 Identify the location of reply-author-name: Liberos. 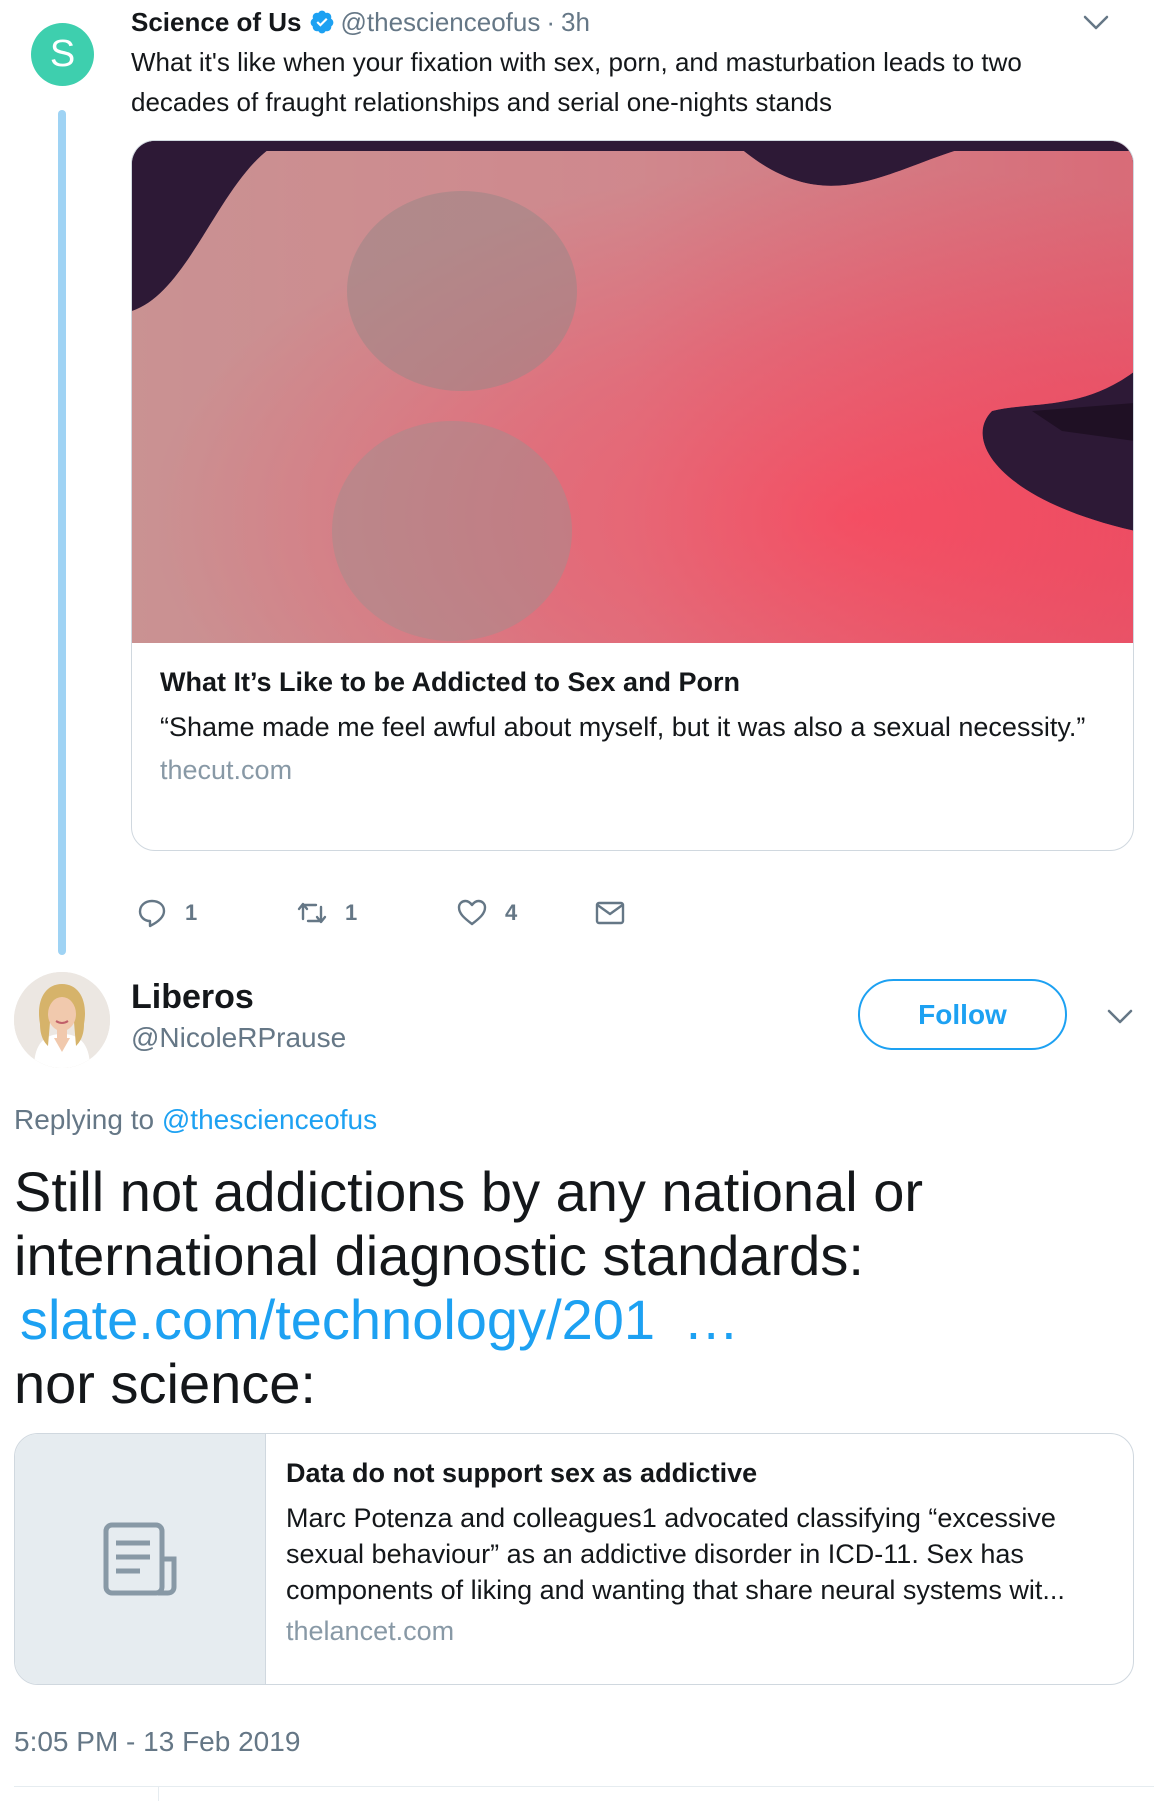
(192, 997).